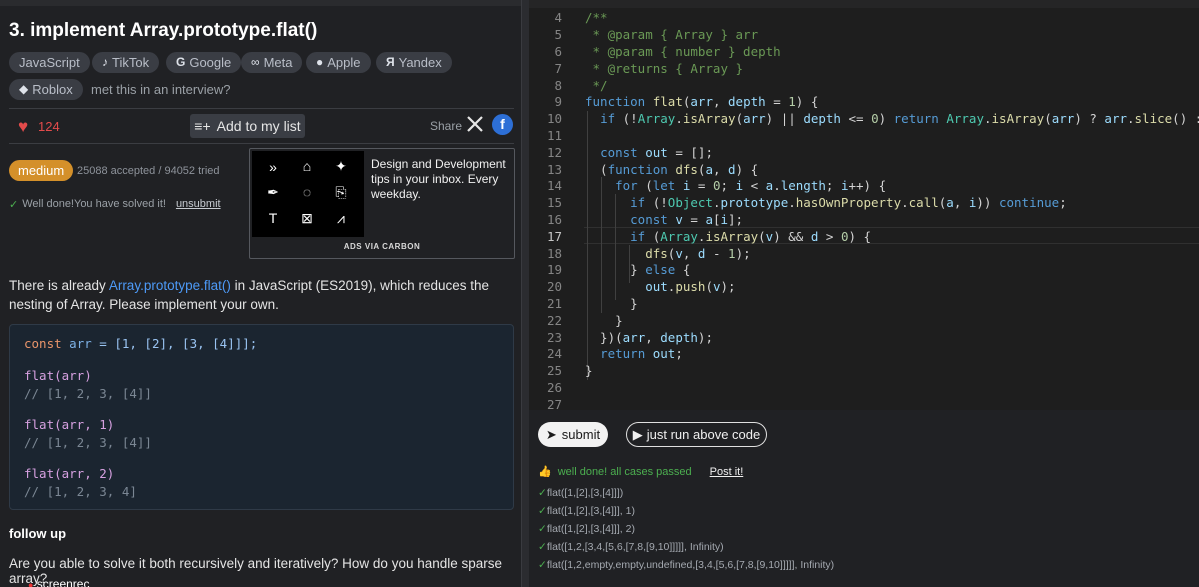 The image size is (1199, 587). Describe the element at coordinates (698, 253) in the screenshot. I see `code-line: dfs(v, d - 1);` at that location.